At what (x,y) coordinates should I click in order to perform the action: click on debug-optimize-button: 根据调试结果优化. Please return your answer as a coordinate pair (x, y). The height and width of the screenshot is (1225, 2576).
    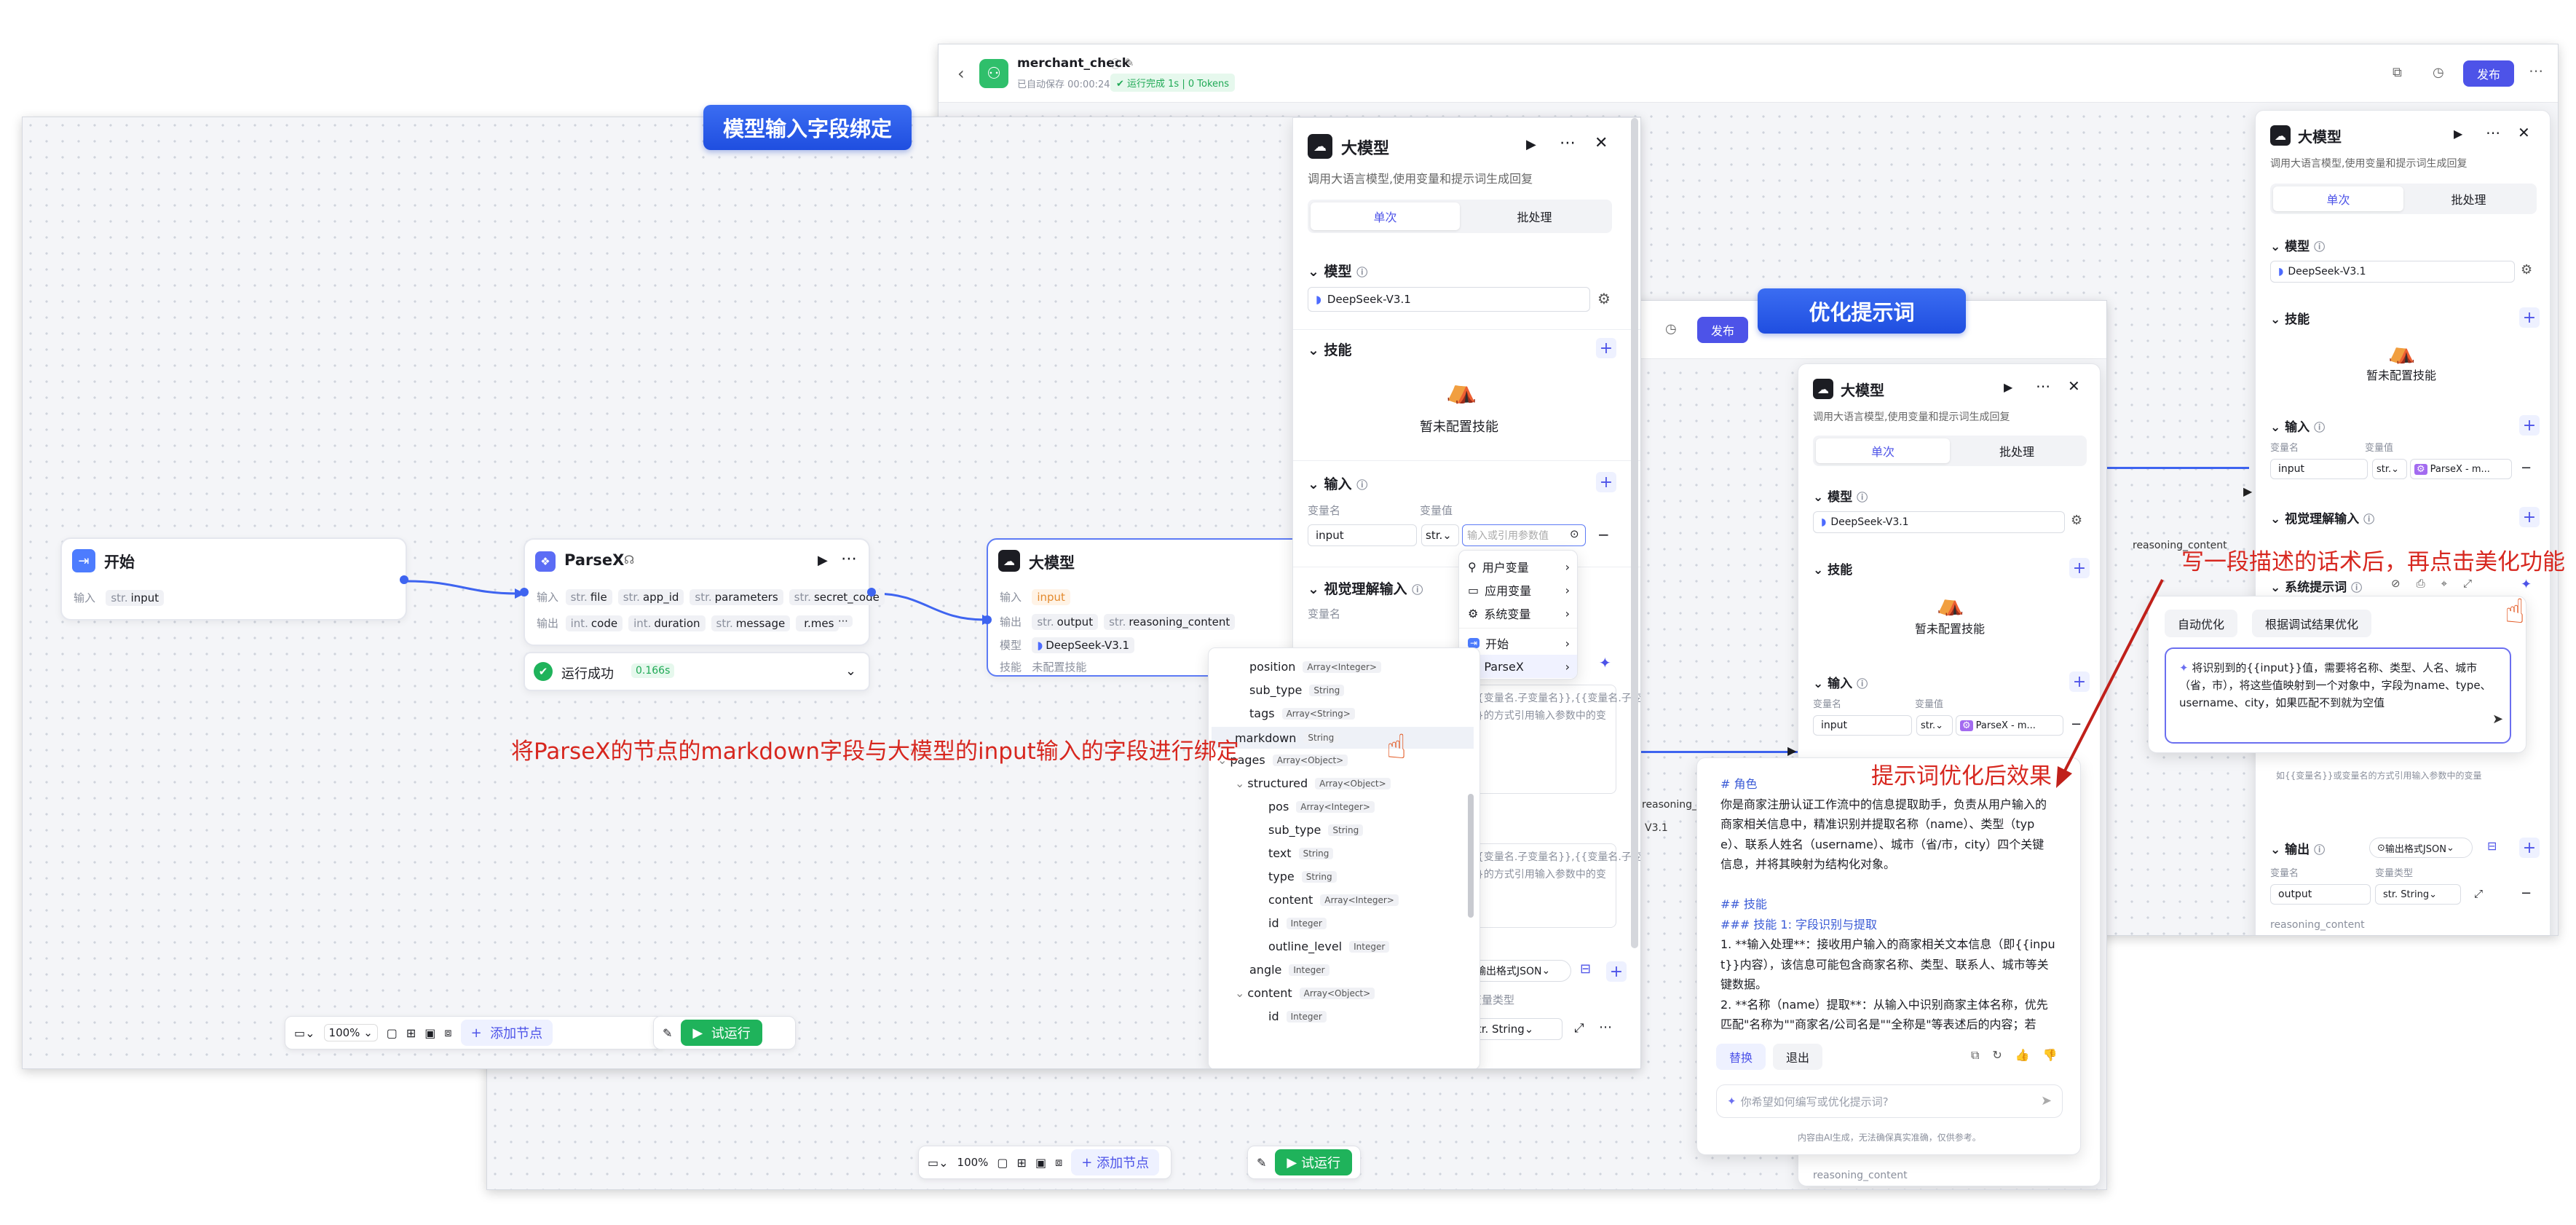
    Looking at the image, I should click on (2312, 623).